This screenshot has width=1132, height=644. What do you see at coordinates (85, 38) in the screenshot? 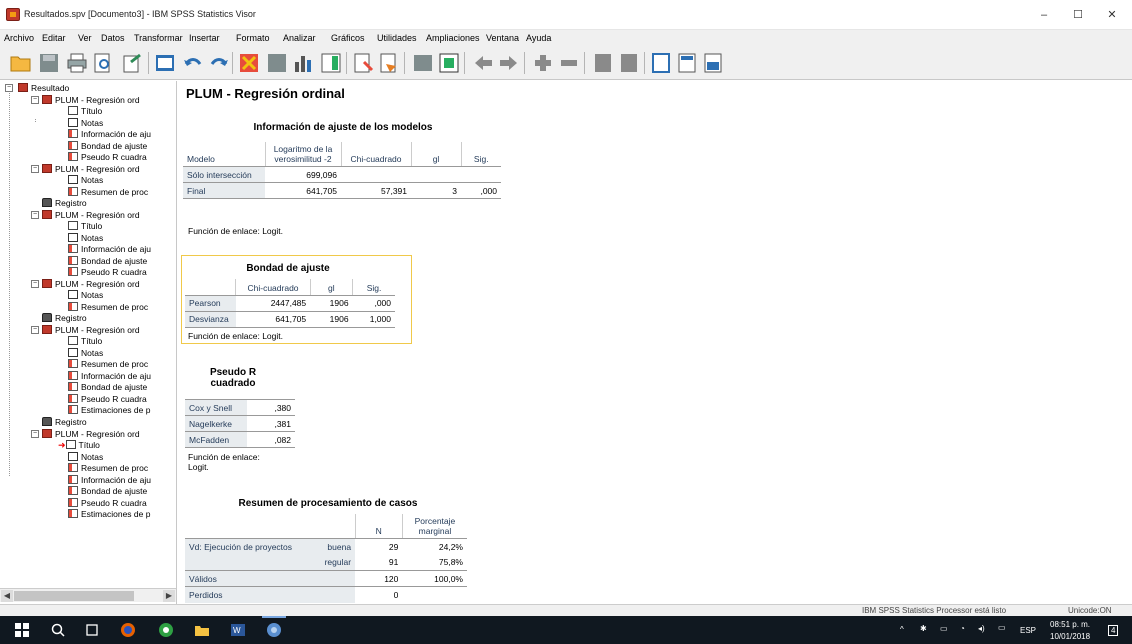
I see `menu-ver: Ver` at bounding box center [85, 38].